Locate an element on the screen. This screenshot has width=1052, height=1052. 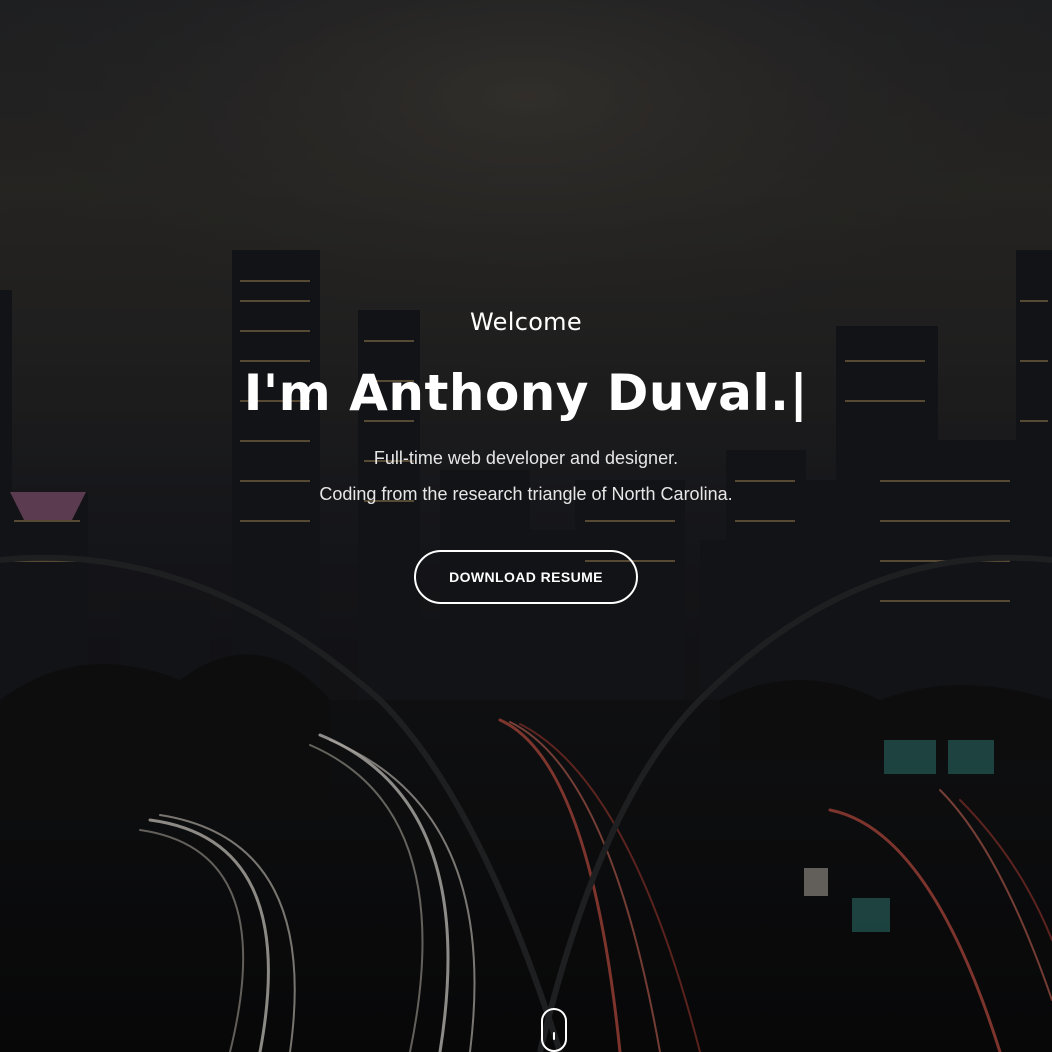
tagline-line-1: Full-time web developer and designer. is located at coordinates (526, 458).